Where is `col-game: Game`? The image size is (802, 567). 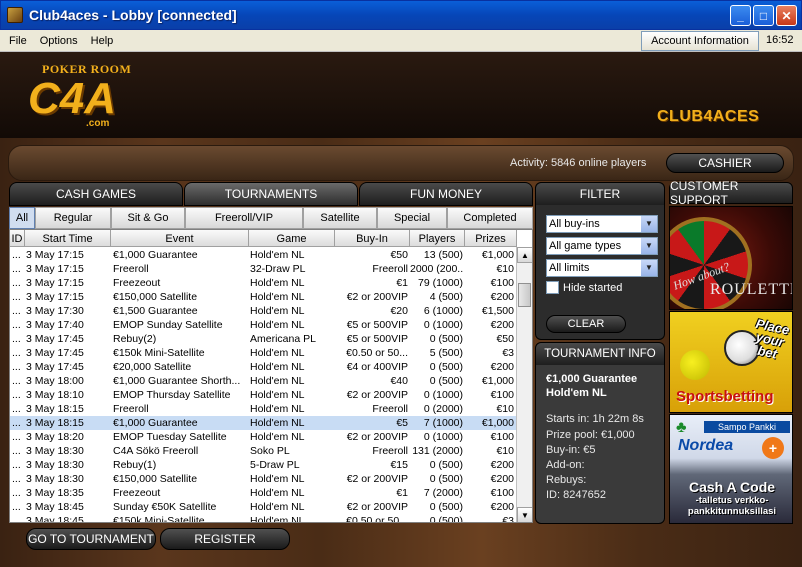
col-game: Game is located at coordinates (292, 238).